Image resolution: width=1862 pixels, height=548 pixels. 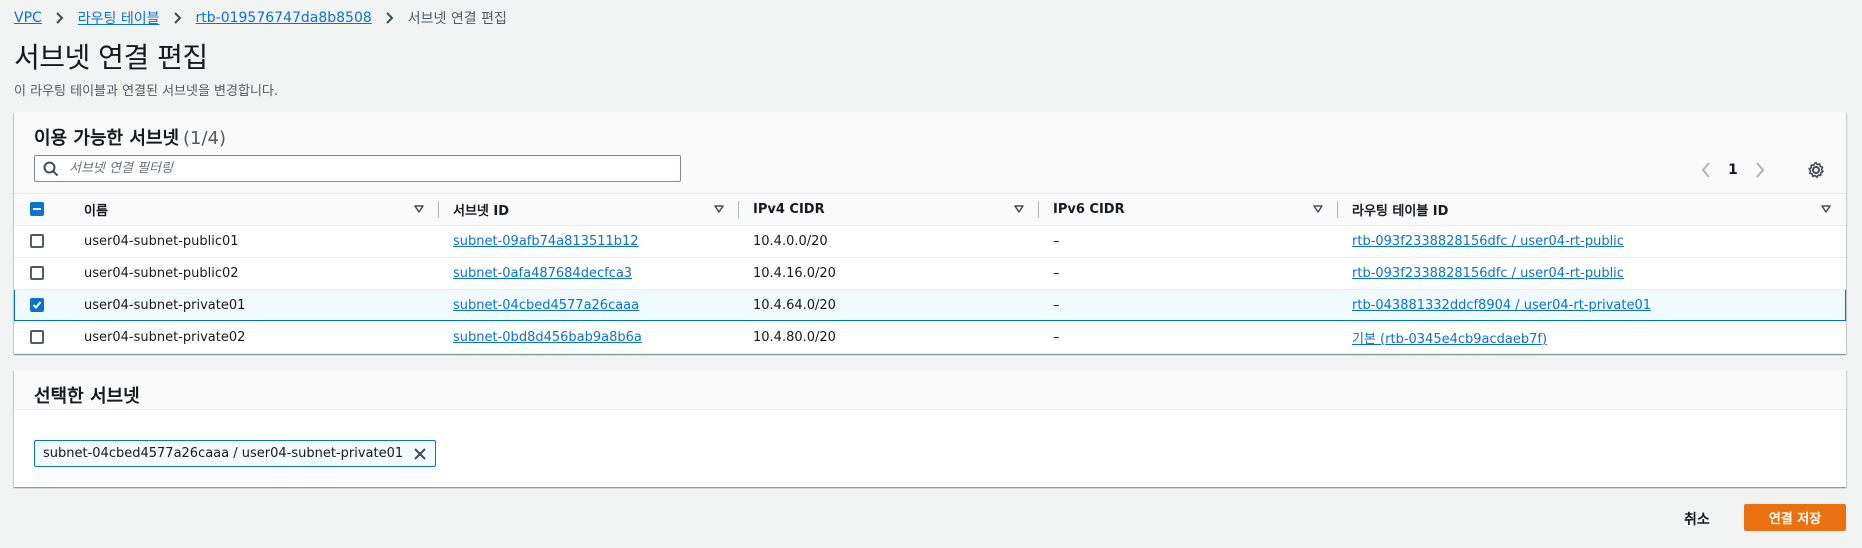 I want to click on remove-token-button, so click(x=420, y=454).